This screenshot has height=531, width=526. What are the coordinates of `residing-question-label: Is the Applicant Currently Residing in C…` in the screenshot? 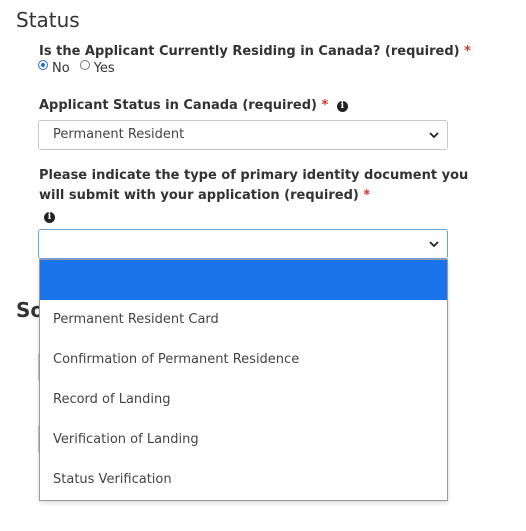 It's located at (255, 52).